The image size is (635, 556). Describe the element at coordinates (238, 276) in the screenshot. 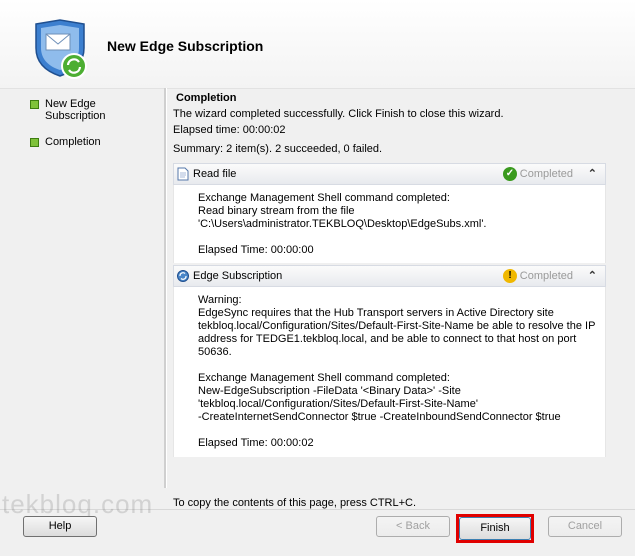

I see `section-title: Edge Subscription` at that location.